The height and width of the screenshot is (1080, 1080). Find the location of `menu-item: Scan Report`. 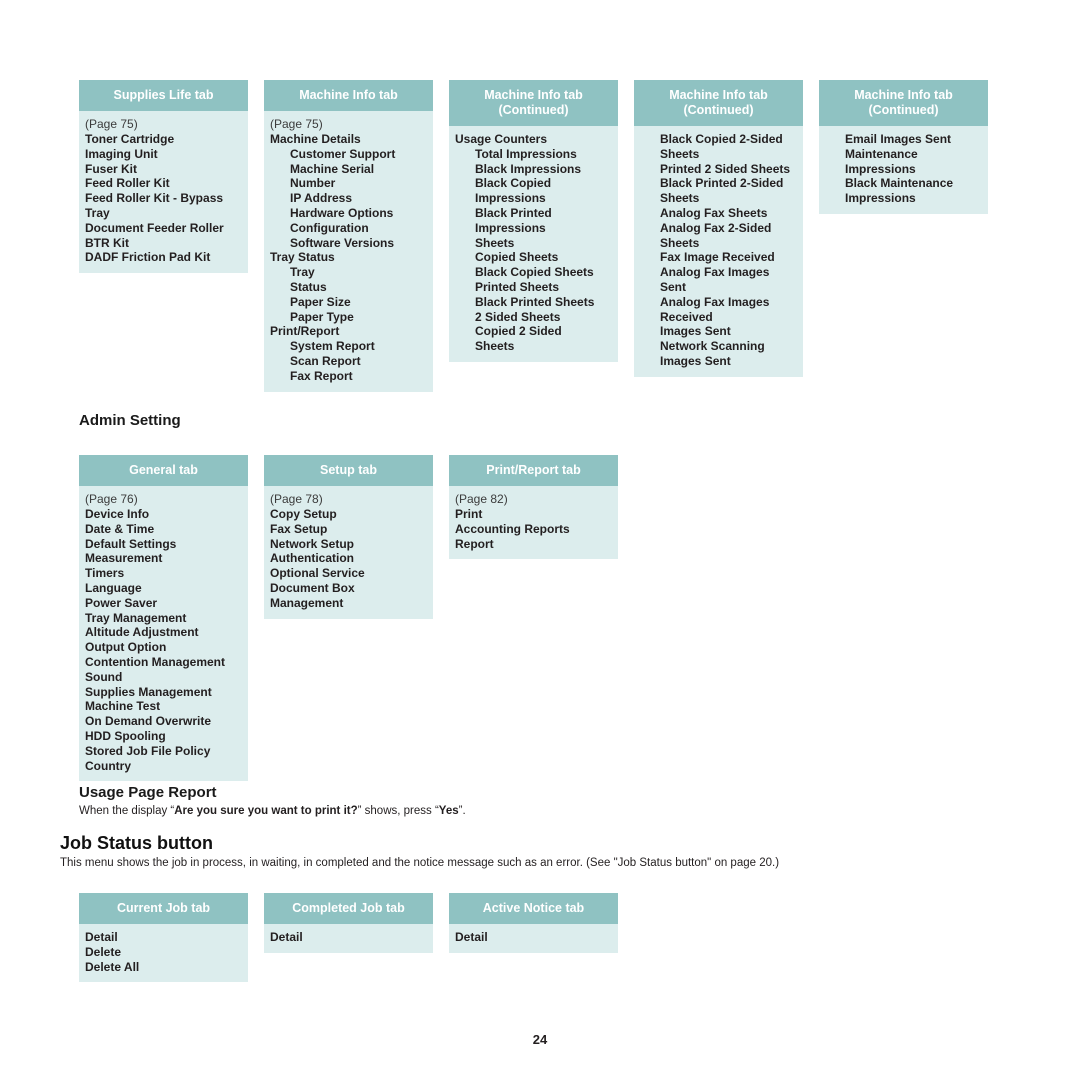

menu-item: Scan Report is located at coordinates (325, 360).